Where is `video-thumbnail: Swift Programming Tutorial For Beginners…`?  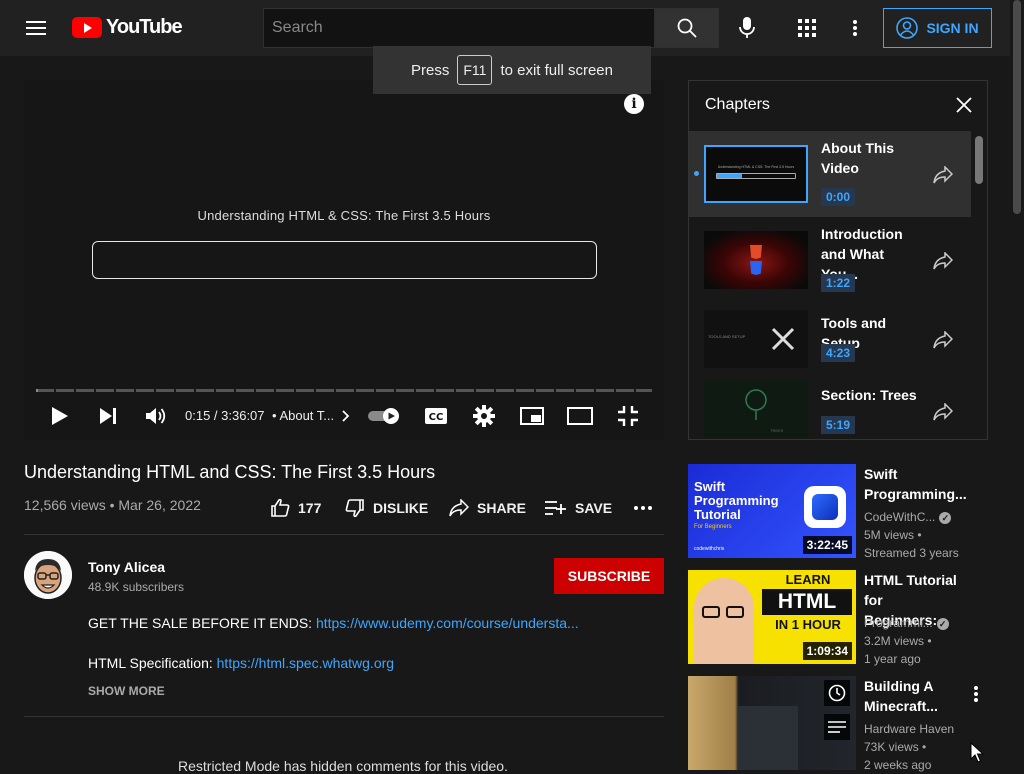
video-thumbnail: Swift Programming Tutorial For Beginners… is located at coordinates (772, 511).